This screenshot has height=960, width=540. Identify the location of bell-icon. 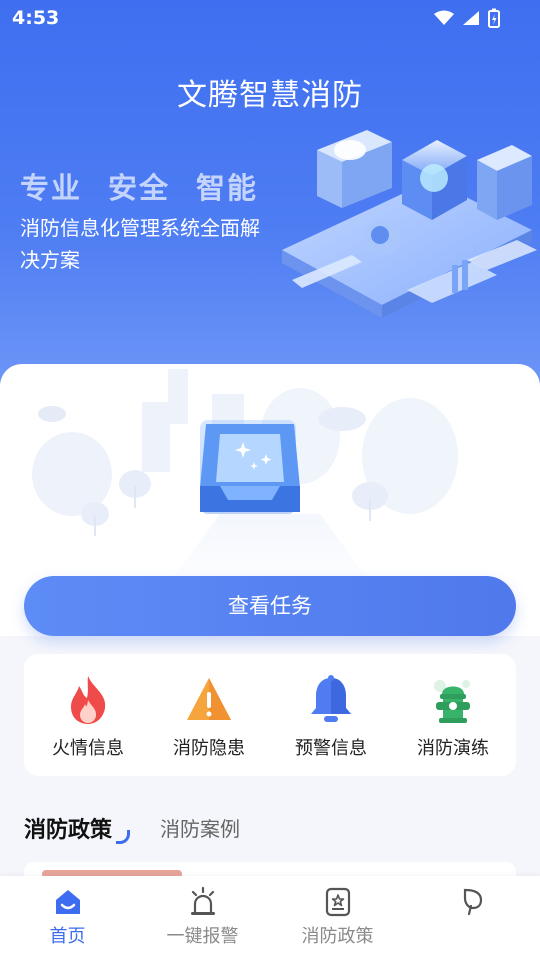
(331, 698).